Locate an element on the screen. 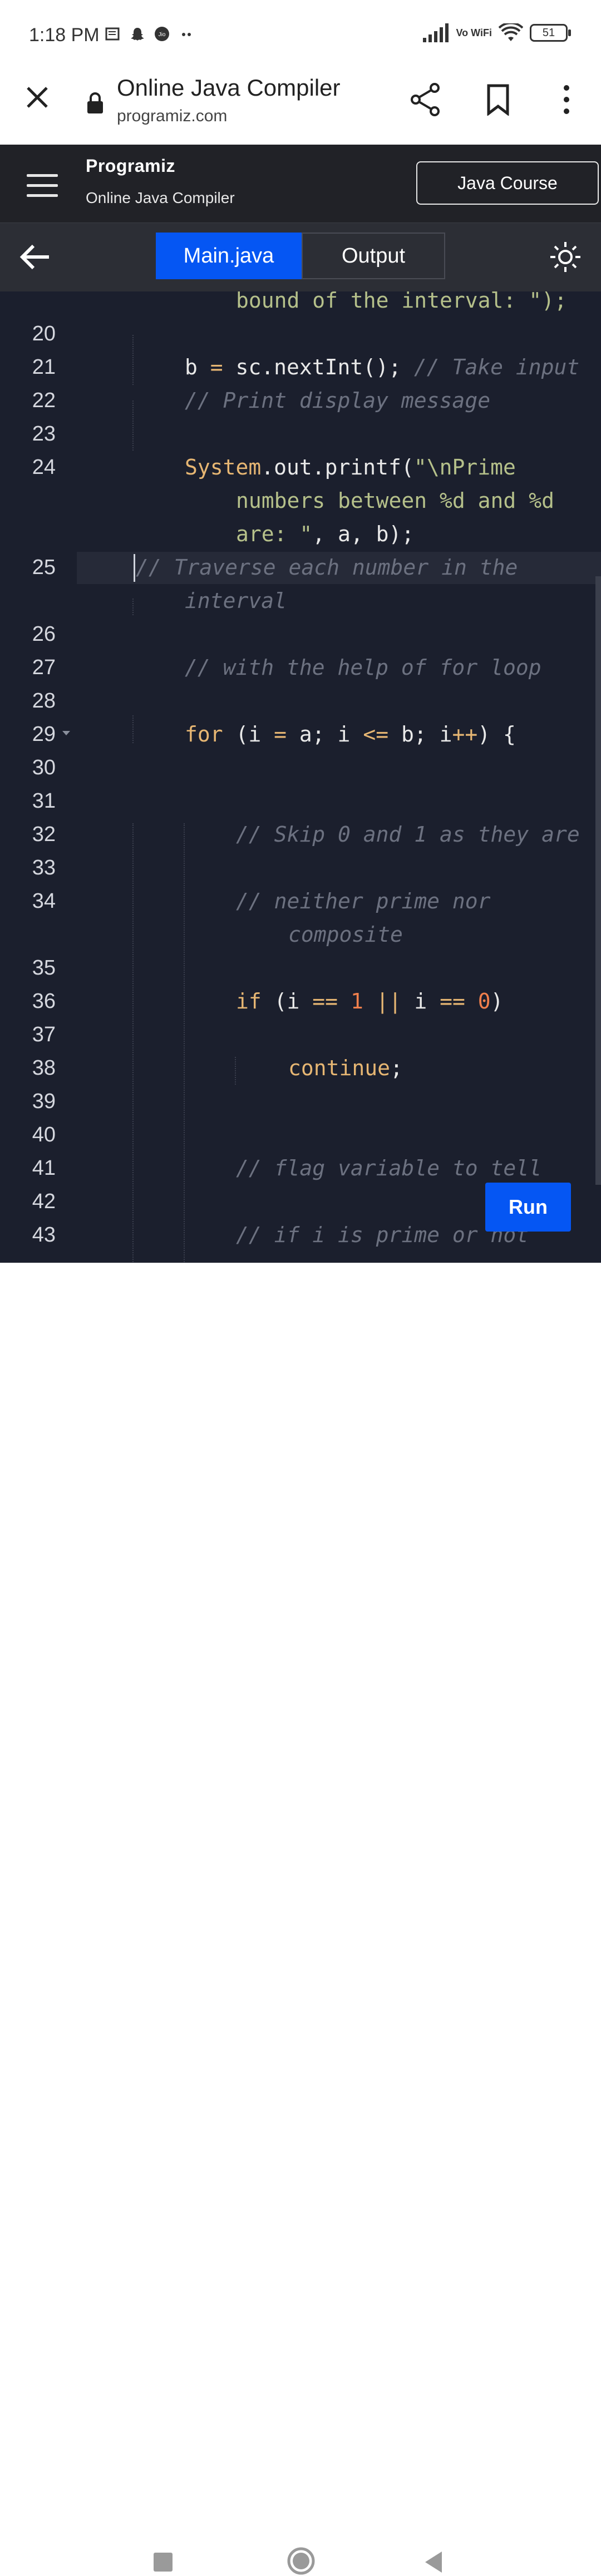  menu-icon is located at coordinates (42, 185).